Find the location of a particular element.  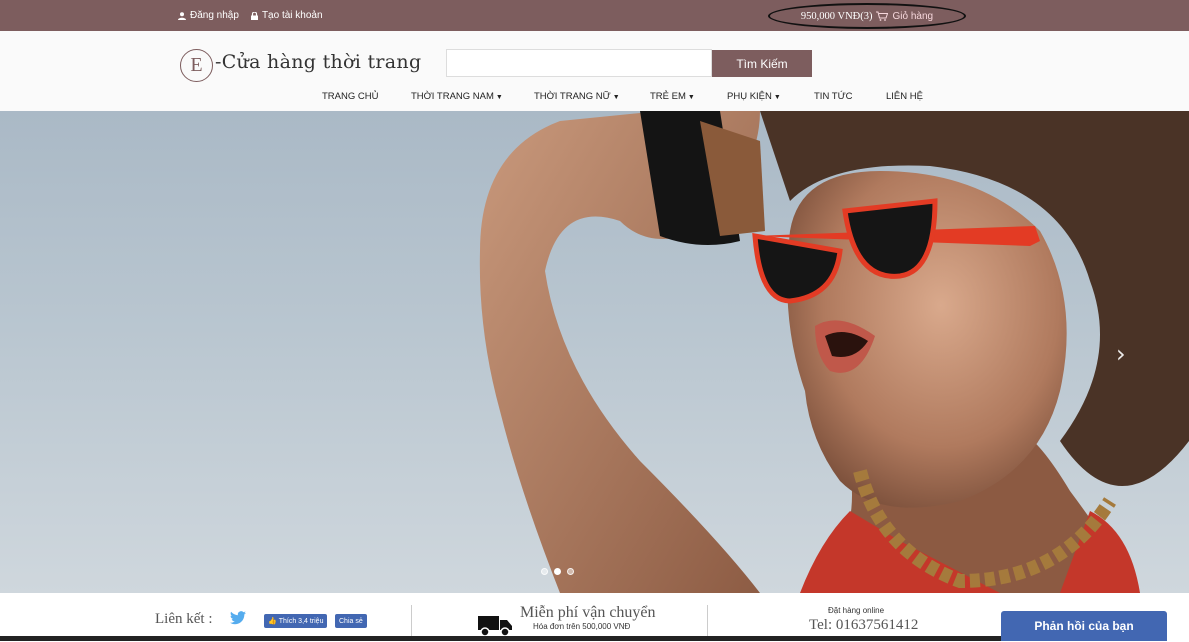

bottom-strip is located at coordinates (500, 638).